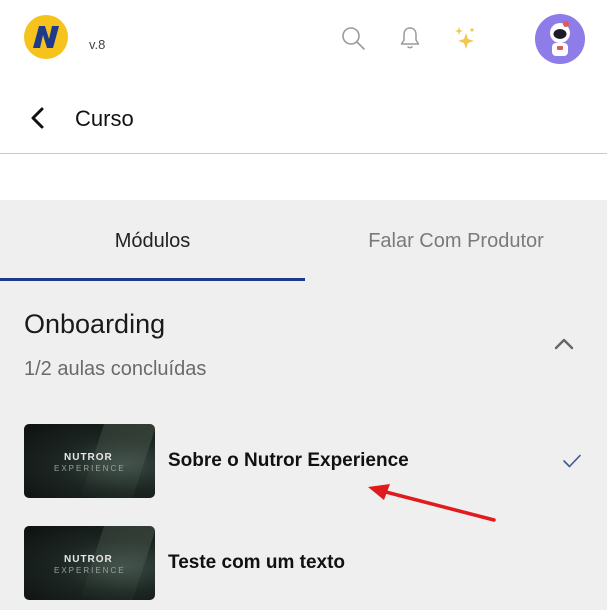 Image resolution: width=607 pixels, height=610 pixels. What do you see at coordinates (152, 279) in the screenshot?
I see `active-tab-indicator` at bounding box center [152, 279].